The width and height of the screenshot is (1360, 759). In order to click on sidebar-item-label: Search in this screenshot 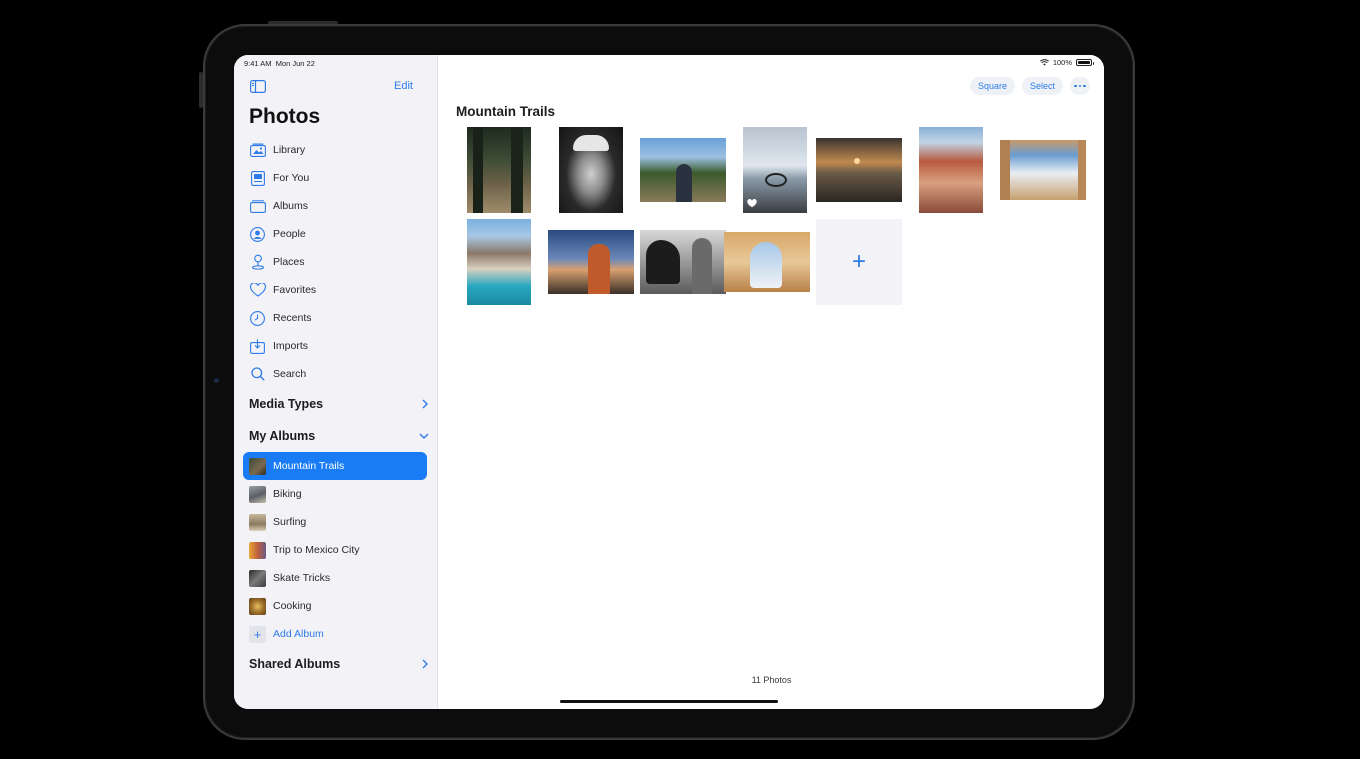, I will do `click(290, 374)`.